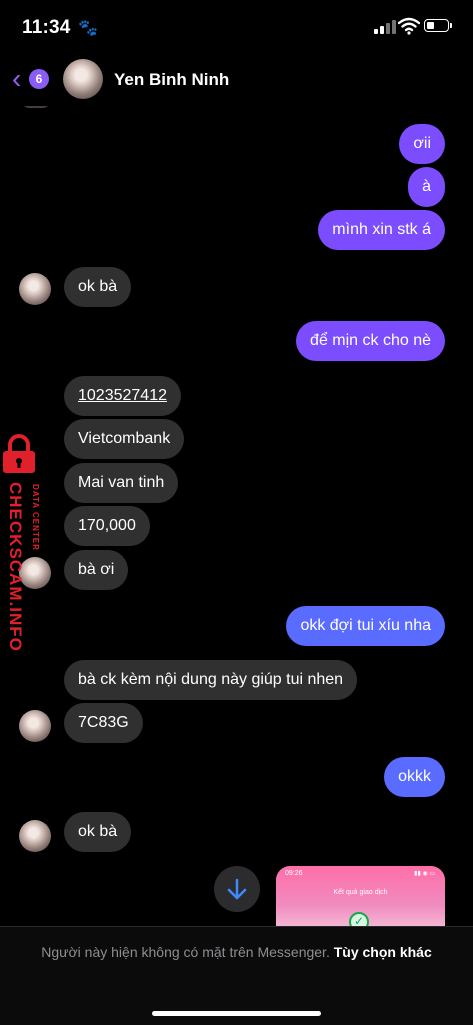 The width and height of the screenshot is (473, 1025). I want to click on message-bubble-incoming: bà ơi, so click(96, 570).